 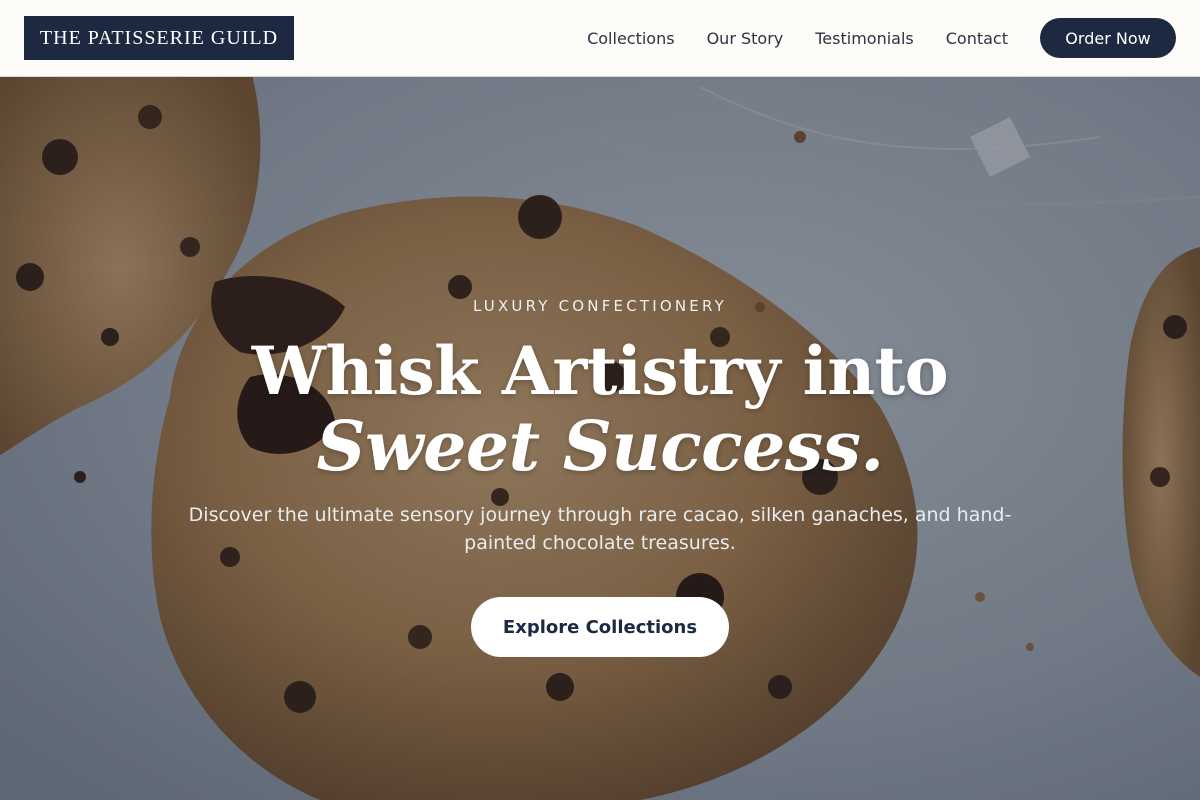 What do you see at coordinates (745, 38) in the screenshot?
I see `nav-link-our-story: Our Story` at bounding box center [745, 38].